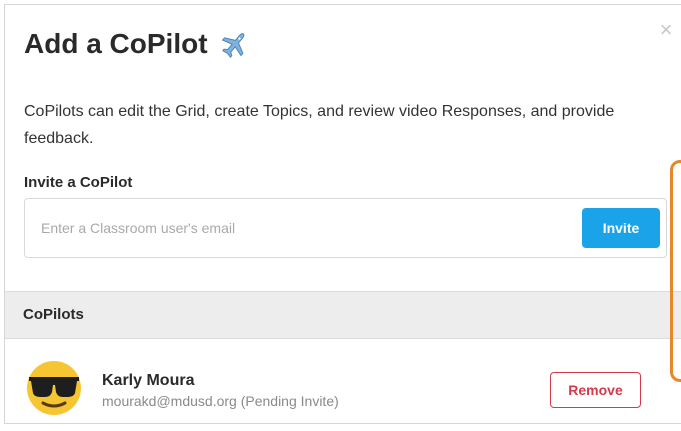  Describe the element at coordinates (595, 390) in the screenshot. I see `remove-copilot-button: Remove` at that location.